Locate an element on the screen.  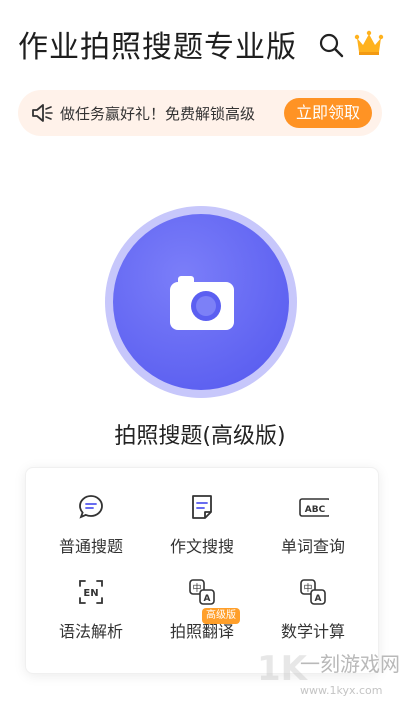
search-icon is located at coordinates (331, 45).